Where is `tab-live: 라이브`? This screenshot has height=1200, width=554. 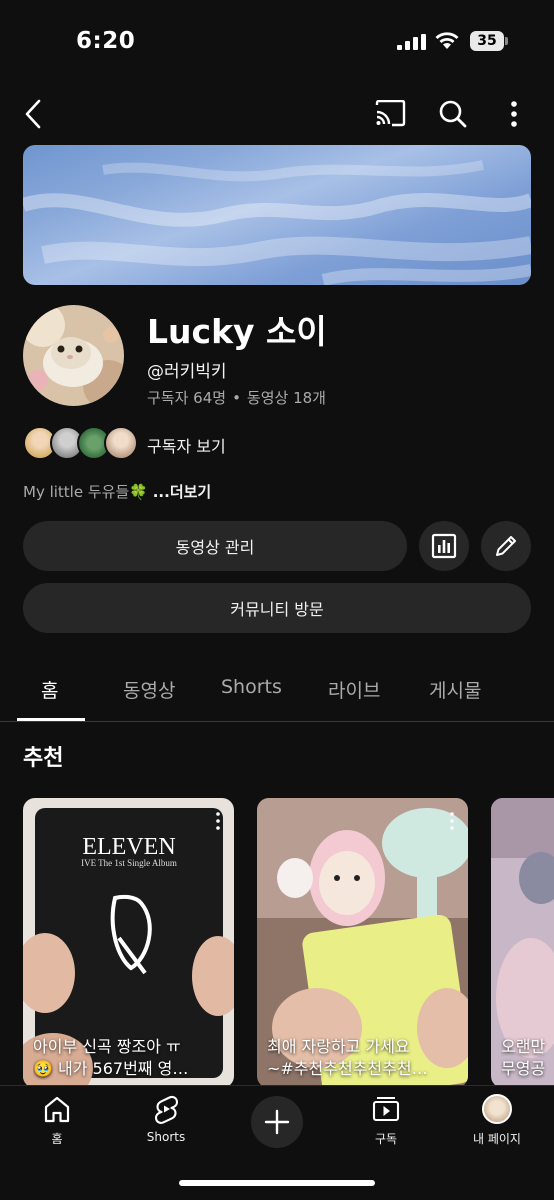
tab-live: 라이브 is located at coordinates (354, 689).